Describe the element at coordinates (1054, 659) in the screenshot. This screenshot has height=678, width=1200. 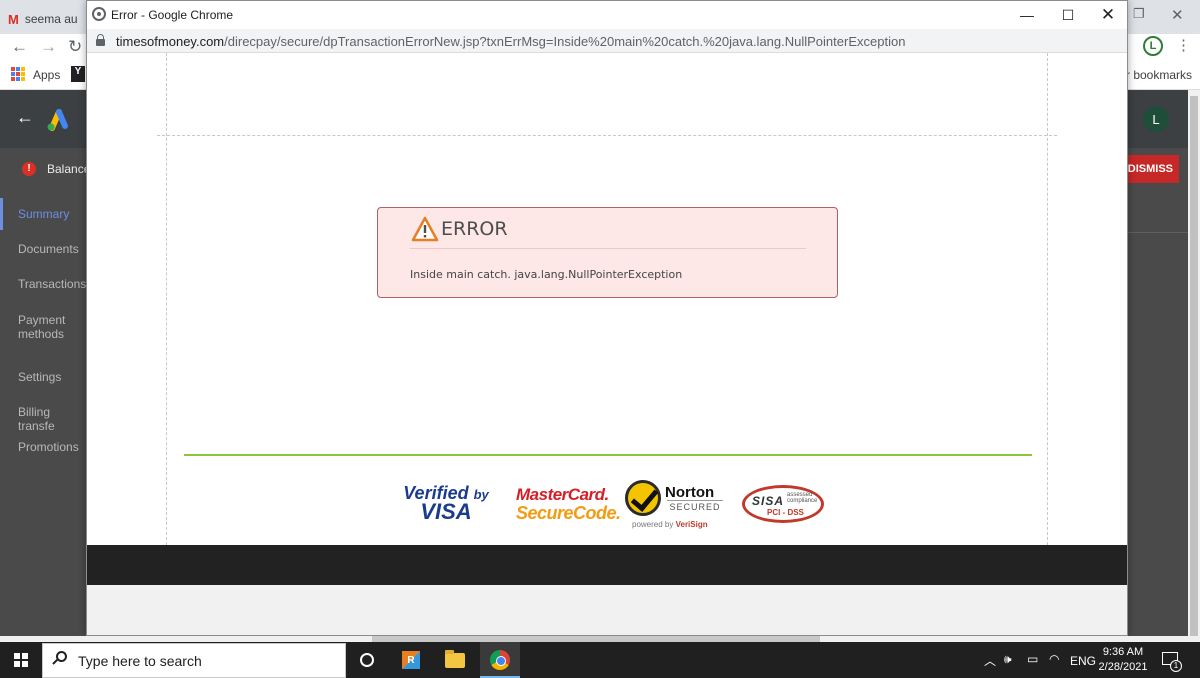
I see `wifi-icon: ◠` at that location.